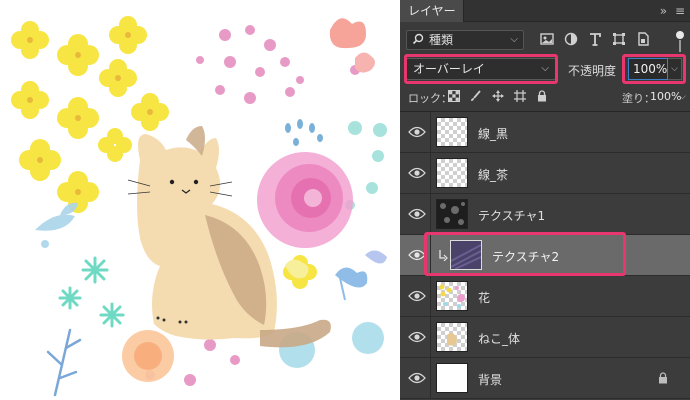 The height and width of the screenshot is (400, 690). What do you see at coordinates (644, 40) in the screenshot?
I see `smart-object-filter-icon` at bounding box center [644, 40].